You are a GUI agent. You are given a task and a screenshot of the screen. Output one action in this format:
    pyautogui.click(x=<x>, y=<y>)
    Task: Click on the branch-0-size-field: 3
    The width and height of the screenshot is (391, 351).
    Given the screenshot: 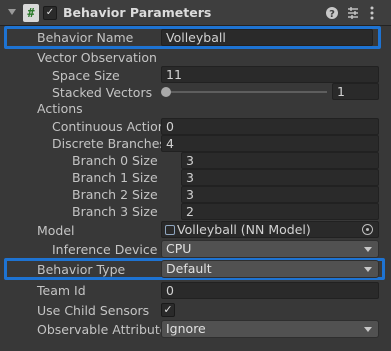 What is the action you would take?
    pyautogui.click(x=280, y=160)
    